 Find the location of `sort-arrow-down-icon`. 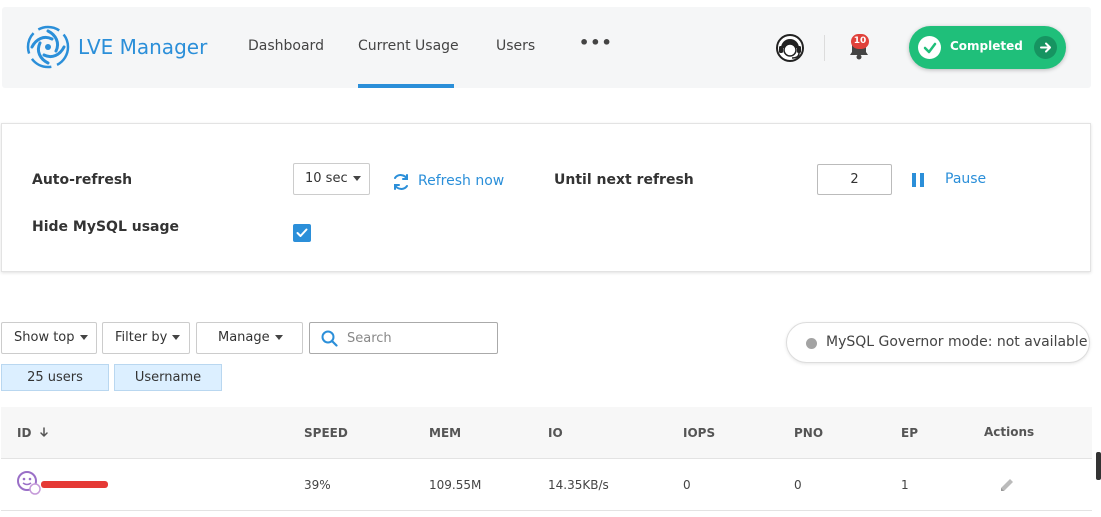

sort-arrow-down-icon is located at coordinates (43, 432).